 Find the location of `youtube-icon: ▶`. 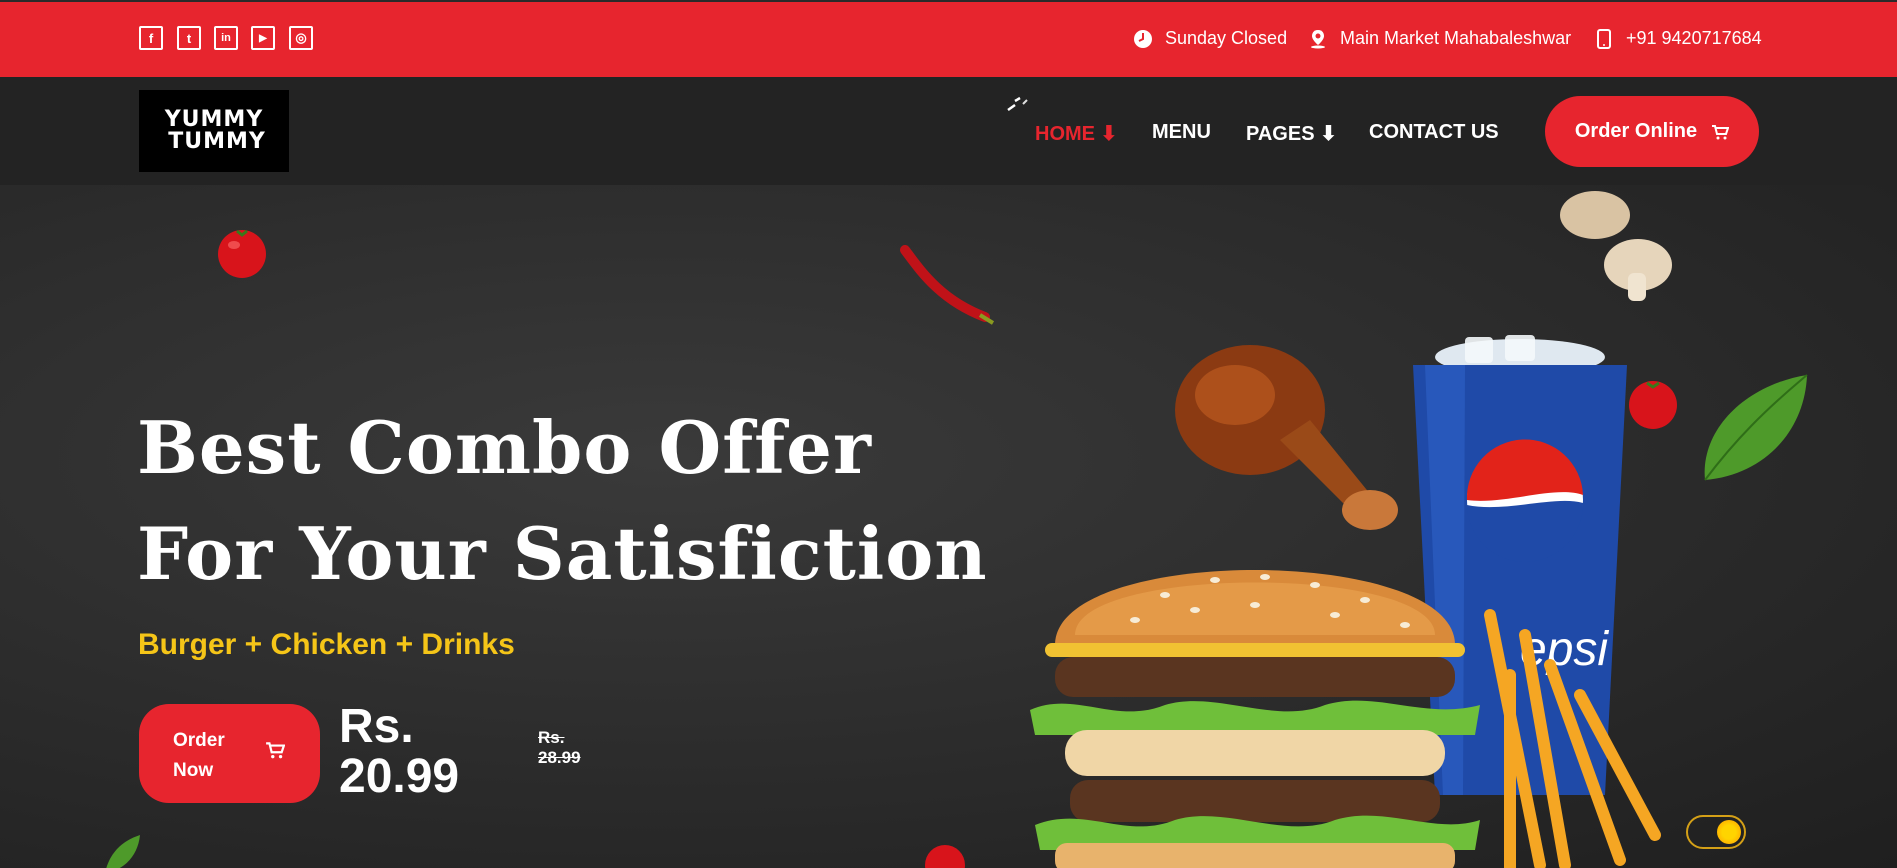

youtube-icon: ▶ is located at coordinates (263, 38).